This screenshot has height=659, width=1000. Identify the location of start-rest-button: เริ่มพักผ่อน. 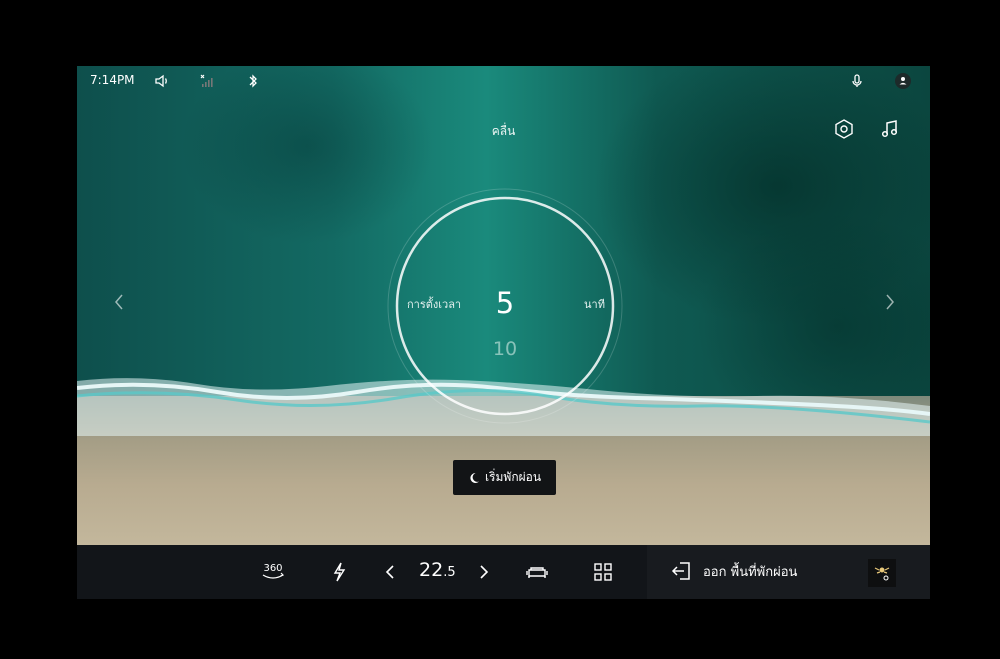
(504, 477).